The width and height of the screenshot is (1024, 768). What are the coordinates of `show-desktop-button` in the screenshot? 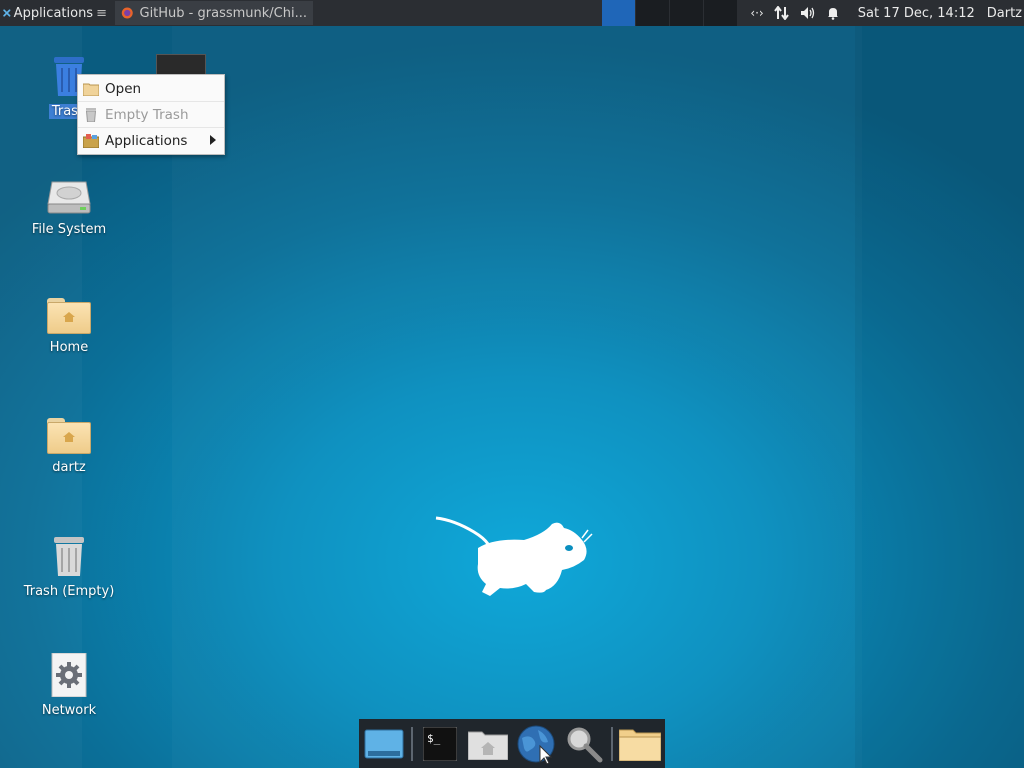 It's located at (384, 744).